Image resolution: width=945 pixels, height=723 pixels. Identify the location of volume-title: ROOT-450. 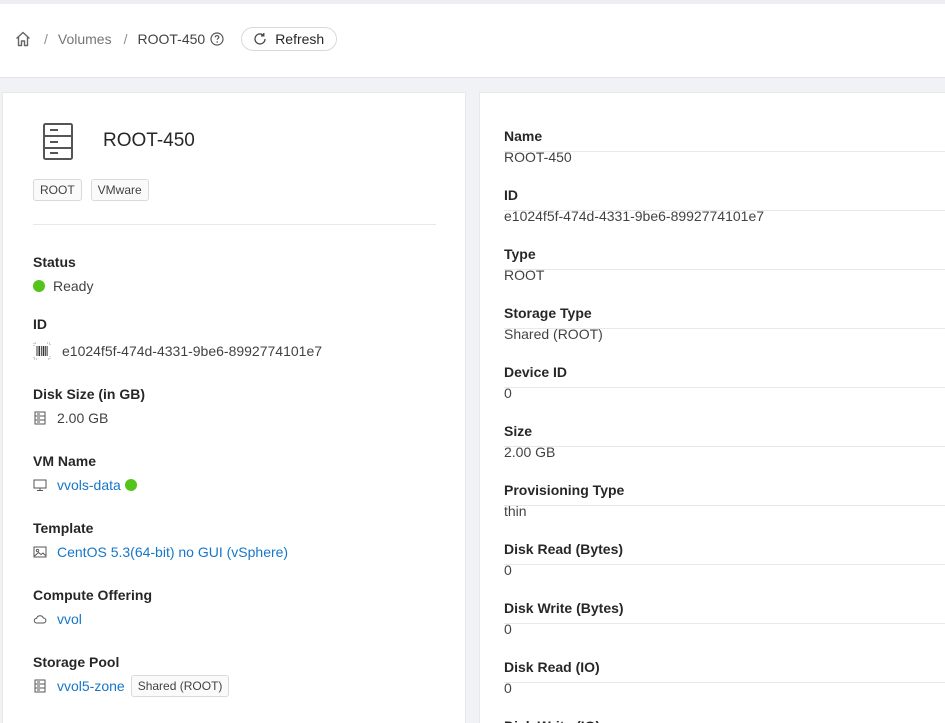
(149, 140).